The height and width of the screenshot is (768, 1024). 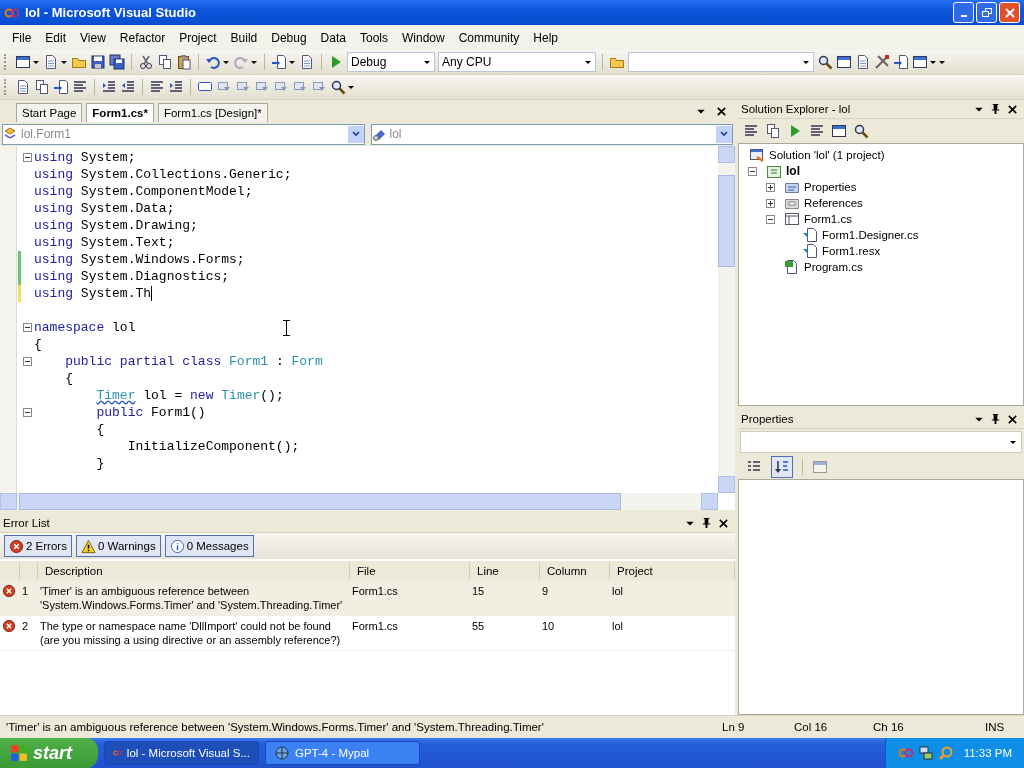 I want to click on column-header: File, so click(x=410, y=571).